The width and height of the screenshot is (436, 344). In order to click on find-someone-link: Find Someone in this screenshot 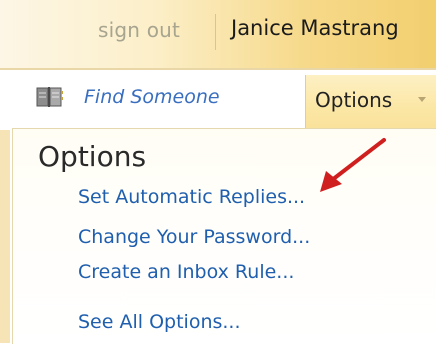, I will do `click(152, 97)`.